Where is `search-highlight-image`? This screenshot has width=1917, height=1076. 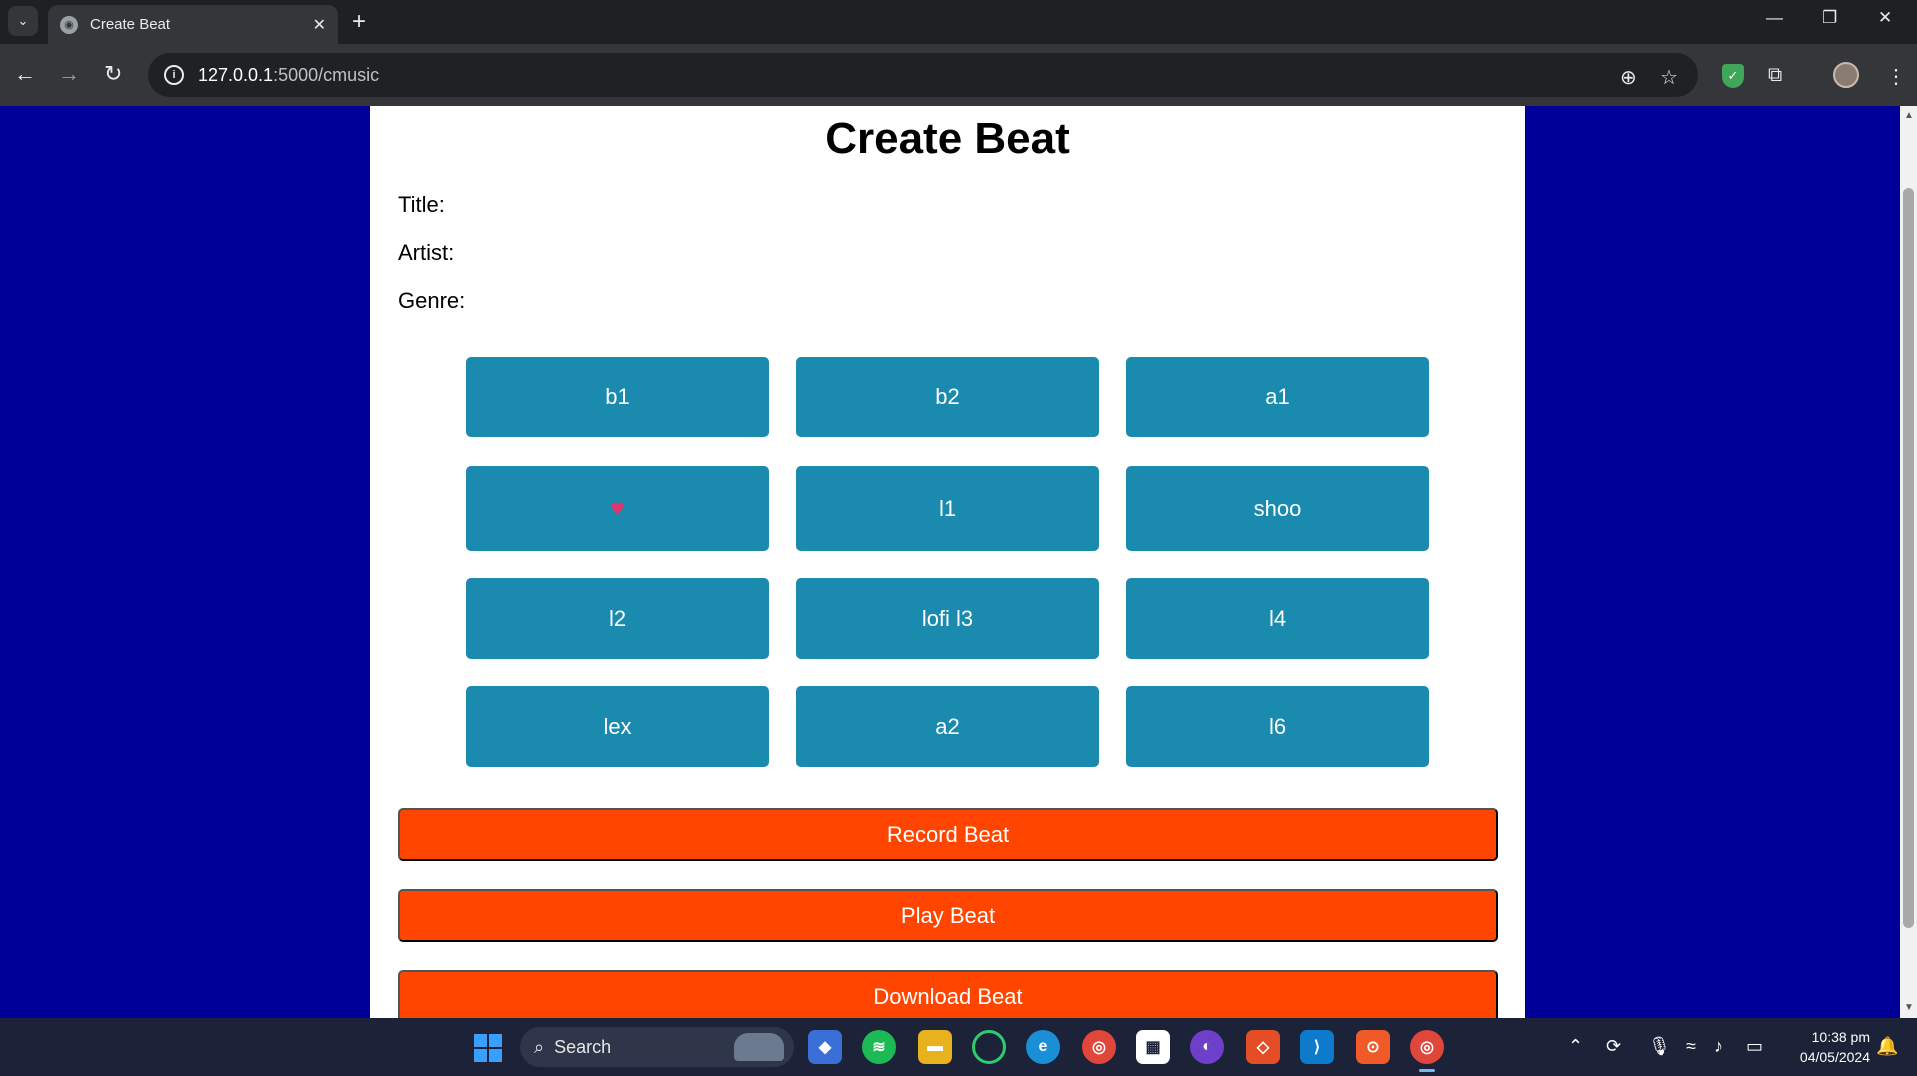
search-highlight-image is located at coordinates (759, 1047).